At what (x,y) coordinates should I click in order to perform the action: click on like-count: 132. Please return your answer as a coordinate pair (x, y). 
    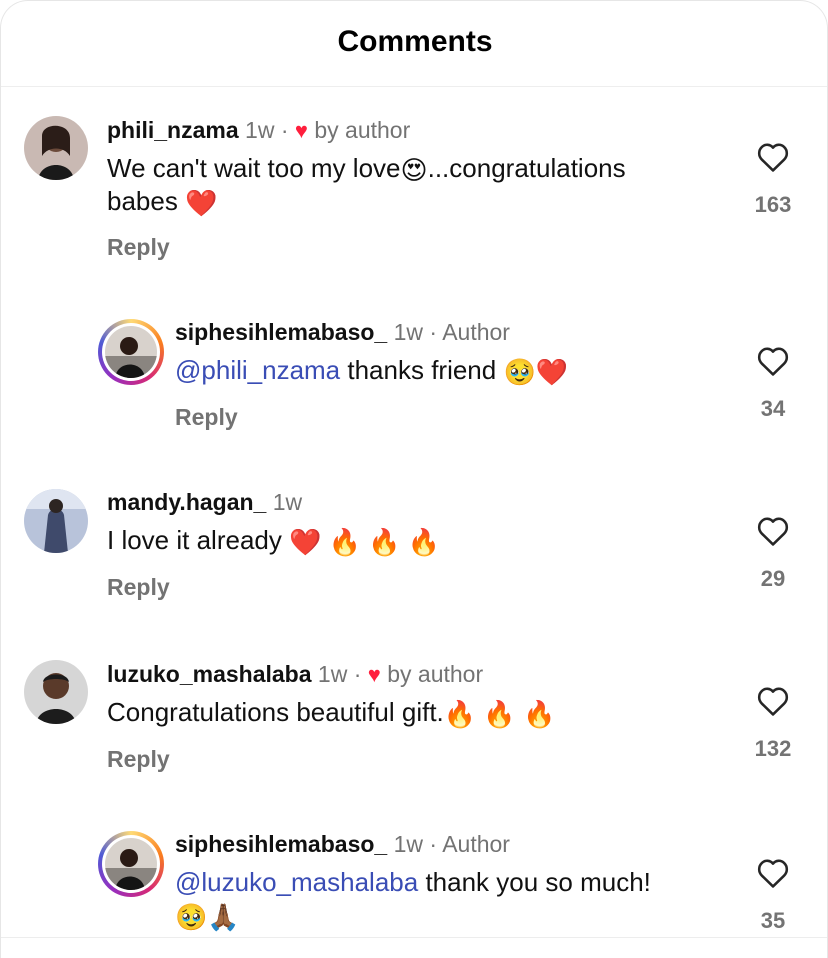
    Looking at the image, I should click on (773, 748).